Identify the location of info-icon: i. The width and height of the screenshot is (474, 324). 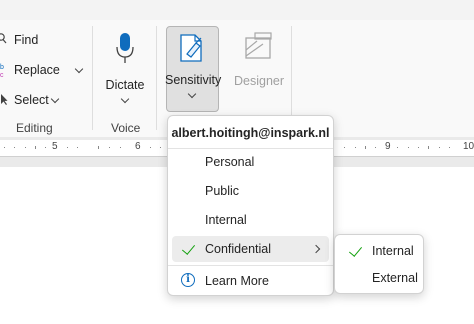
(188, 280).